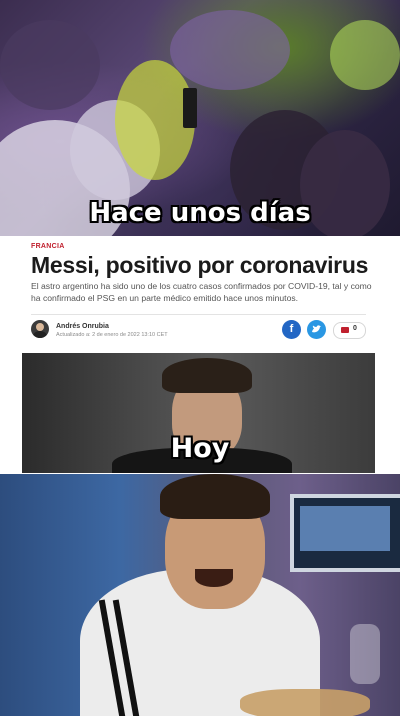 Image resolution: width=400 pixels, height=716 pixels. I want to click on author-avatar, so click(40, 329).